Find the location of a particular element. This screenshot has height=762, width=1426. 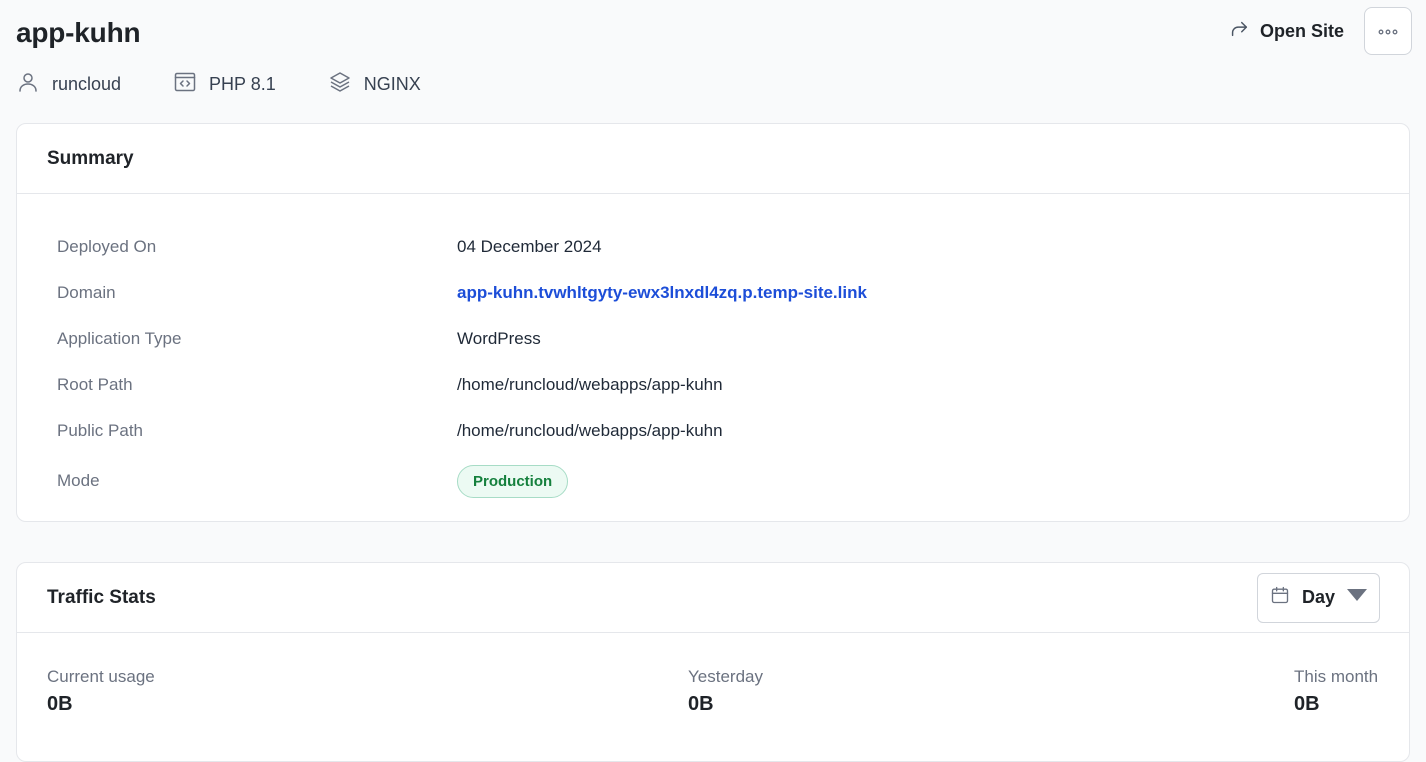

meta-server: NGINX is located at coordinates (374, 84).